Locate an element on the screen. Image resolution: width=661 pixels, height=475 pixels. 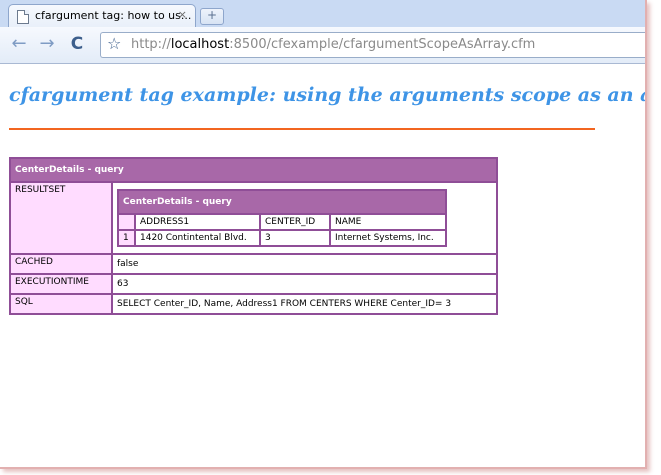
tab-close-icon: × is located at coordinates (182, 14).